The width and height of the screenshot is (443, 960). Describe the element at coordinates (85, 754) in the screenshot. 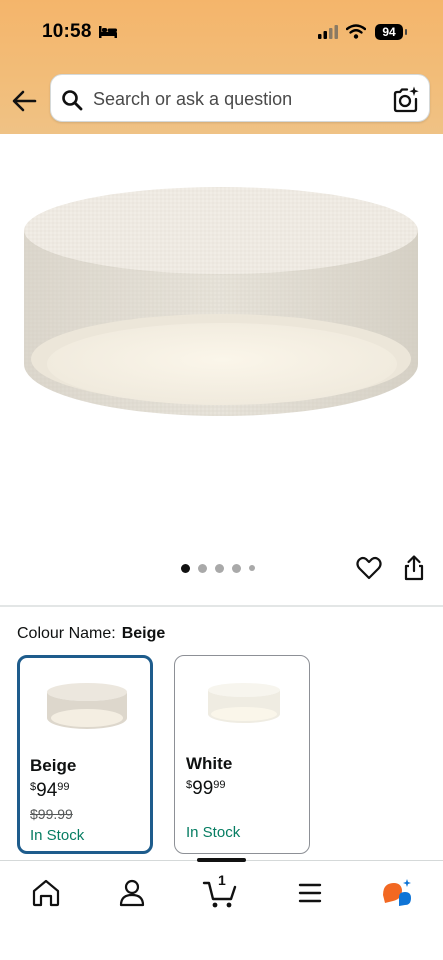

I see `swatch-beige: Beige $9499 $99.99 In Stock` at that location.